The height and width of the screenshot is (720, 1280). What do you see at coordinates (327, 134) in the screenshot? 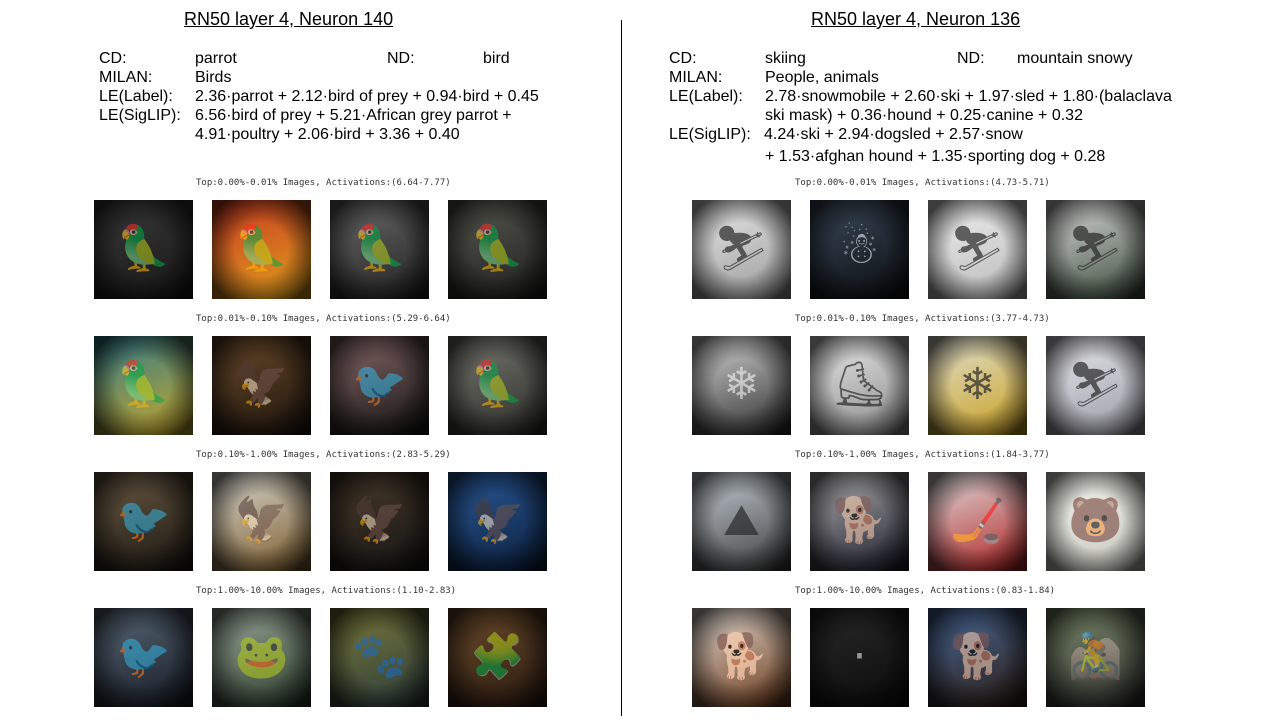
I see `left-le-siglip-value-line2: 4.91·poultry + 2.06·bird + 3.36 + 0.40` at bounding box center [327, 134].